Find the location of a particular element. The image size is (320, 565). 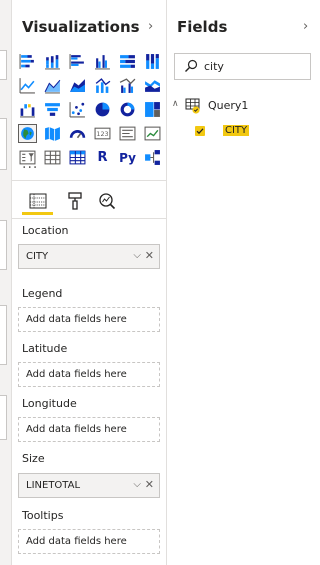

search-icon is located at coordinates (191, 65).